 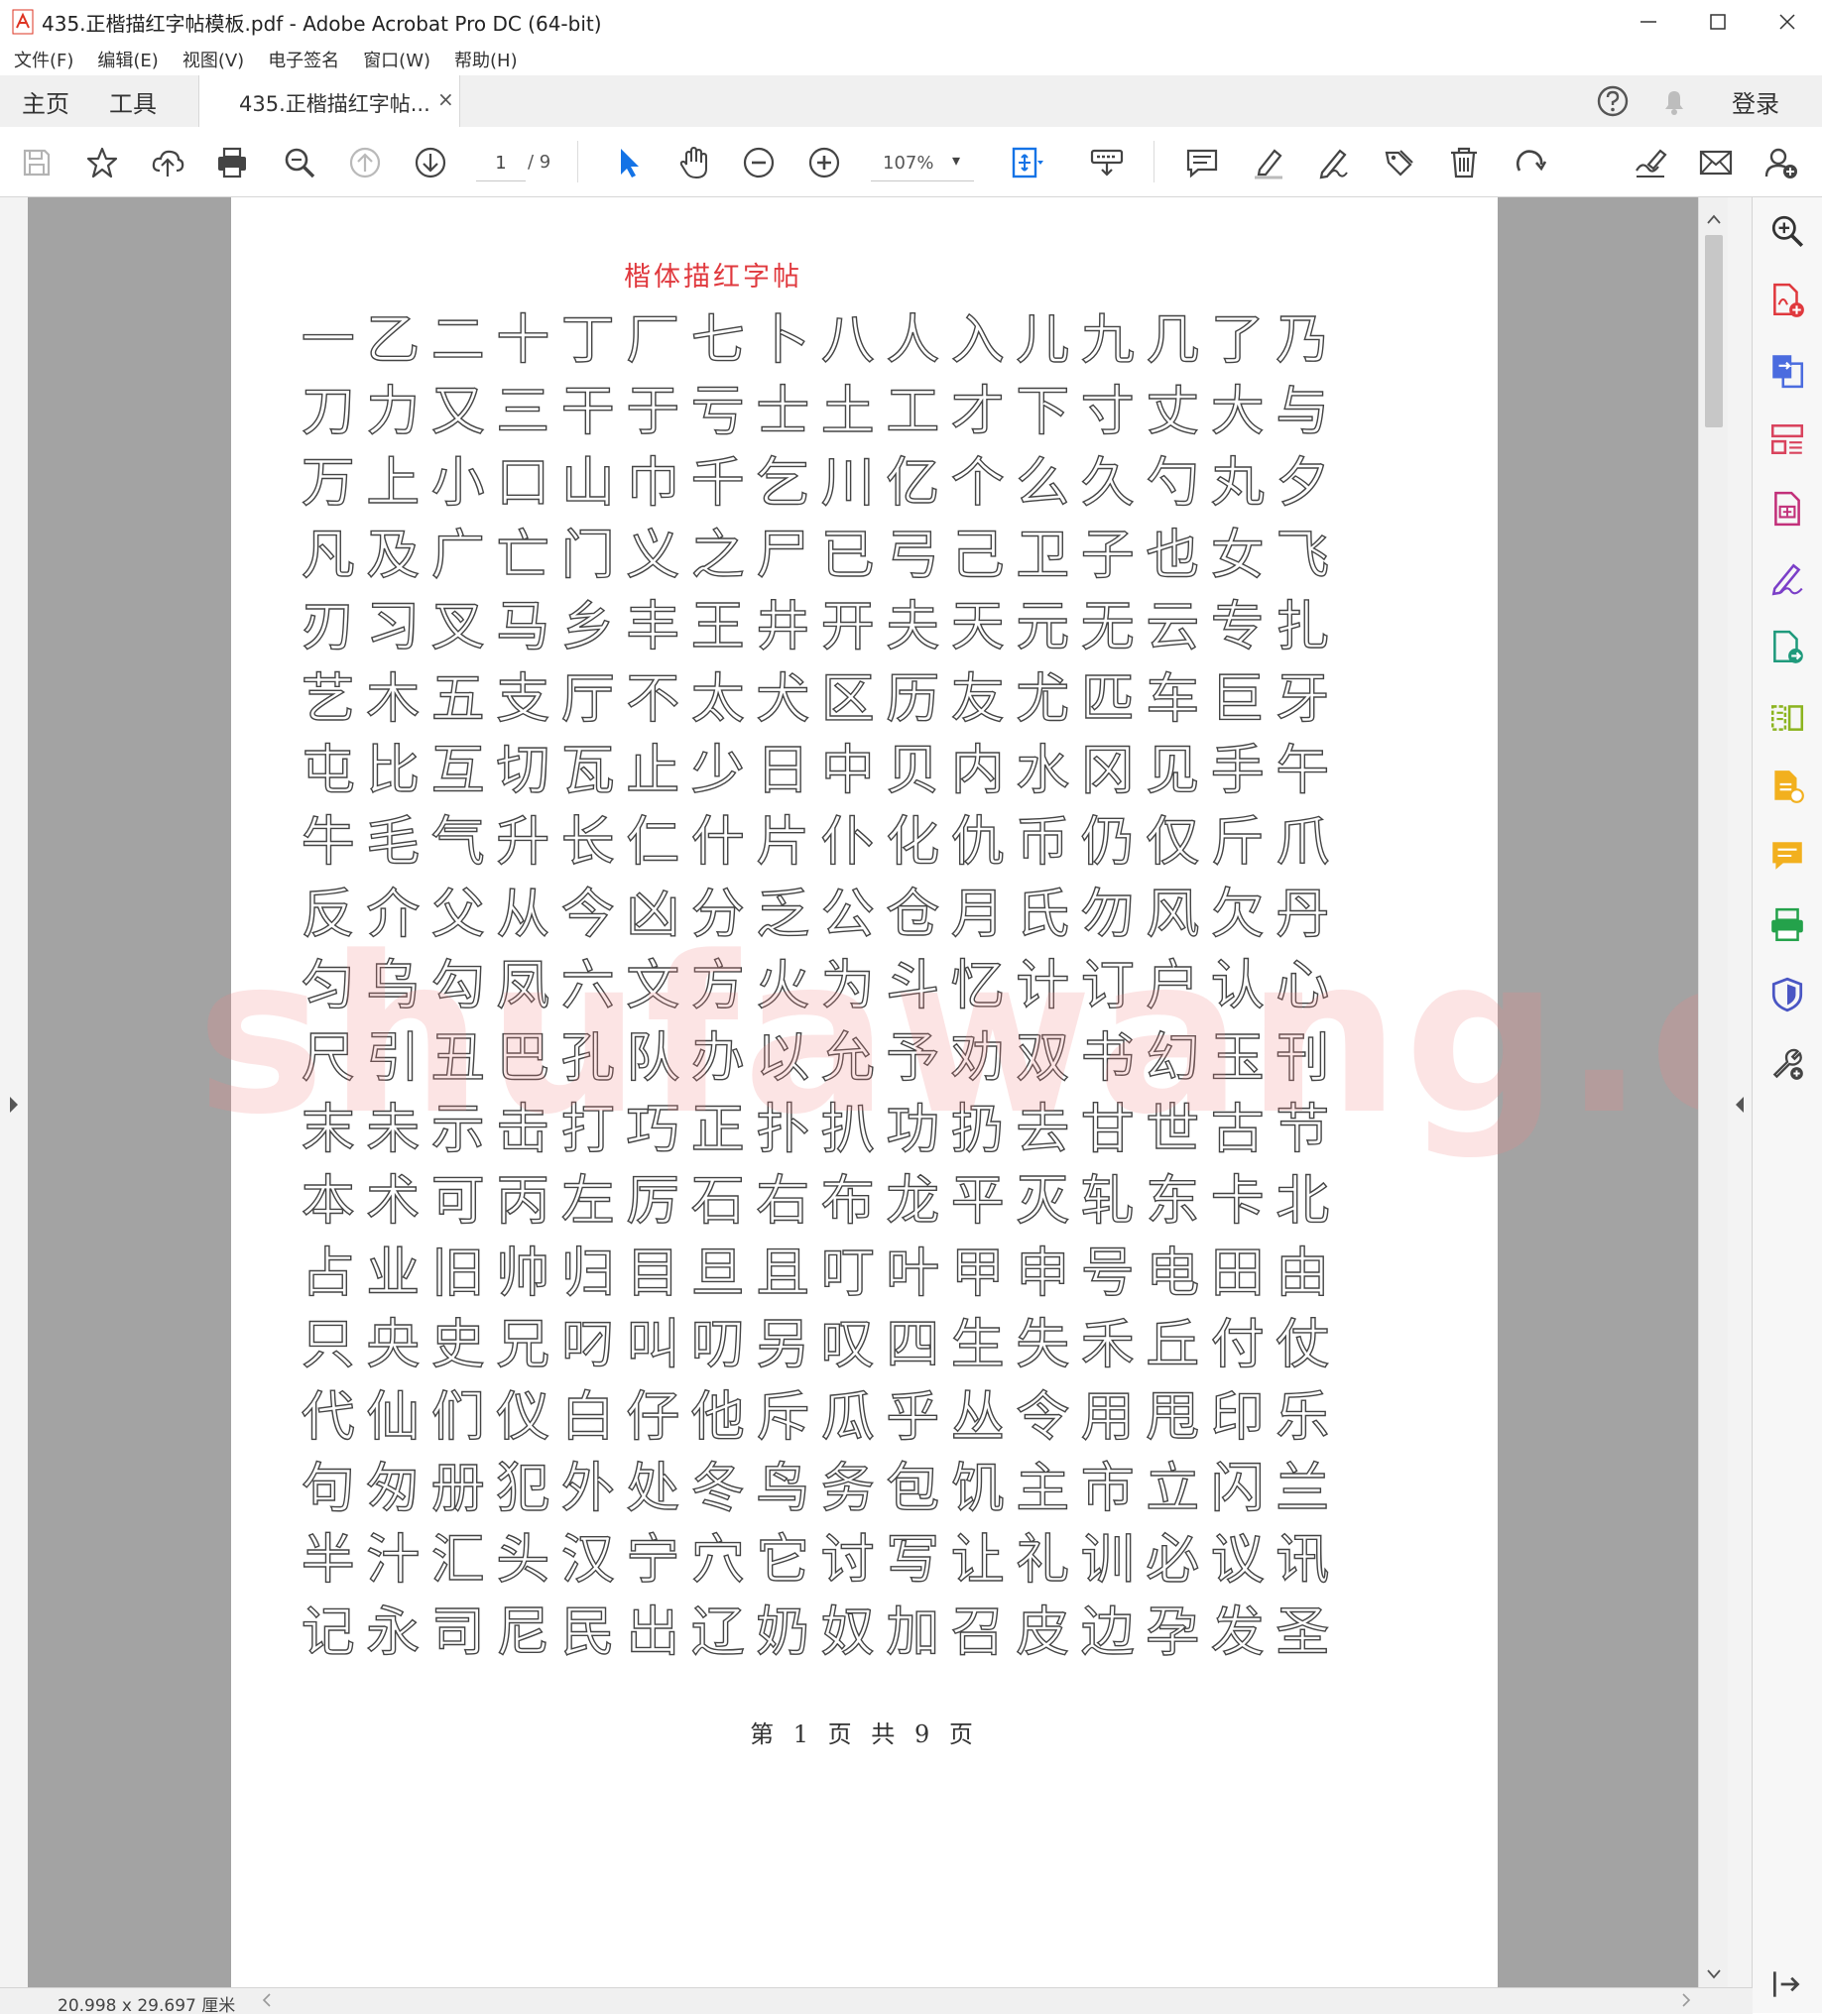 I want to click on zoom-level-dropdown: 107% ▾, so click(x=922, y=163).